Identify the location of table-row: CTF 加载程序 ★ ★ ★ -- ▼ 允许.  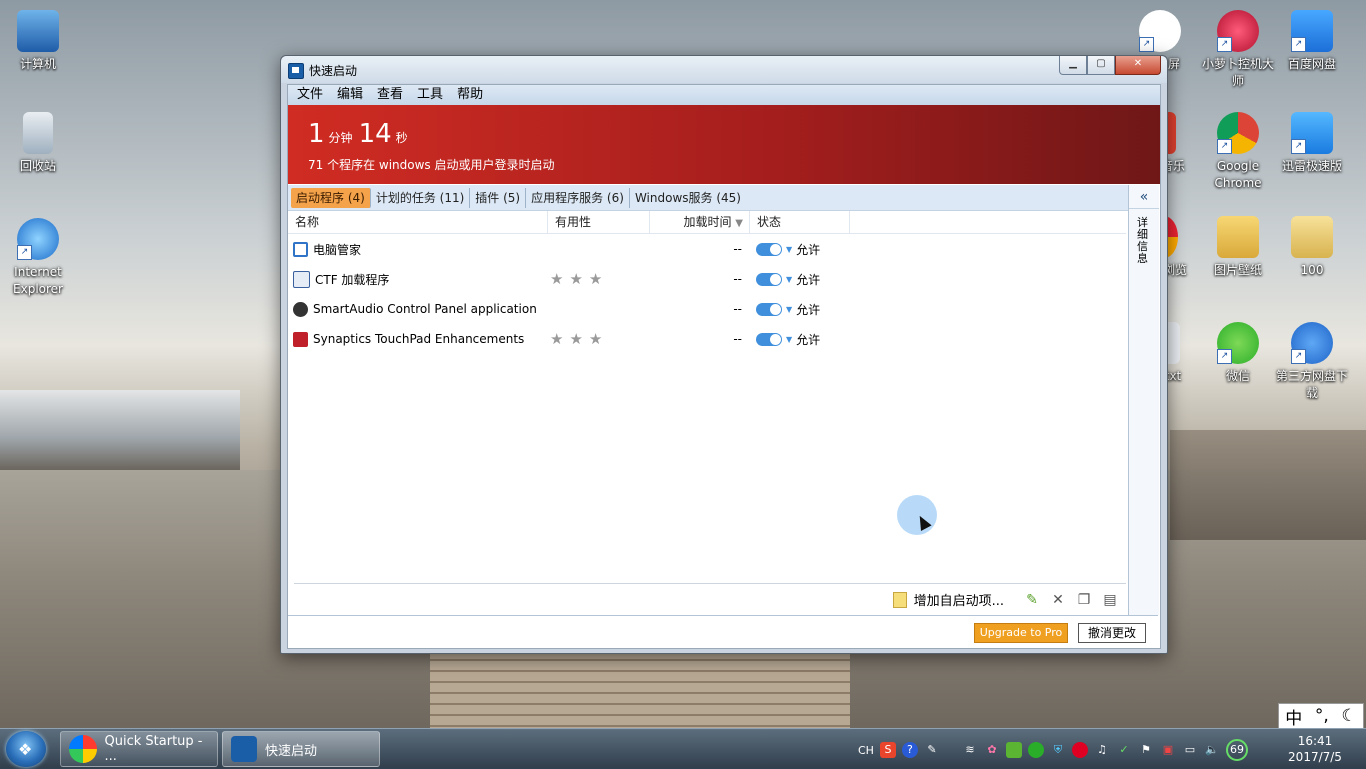
(707, 279).